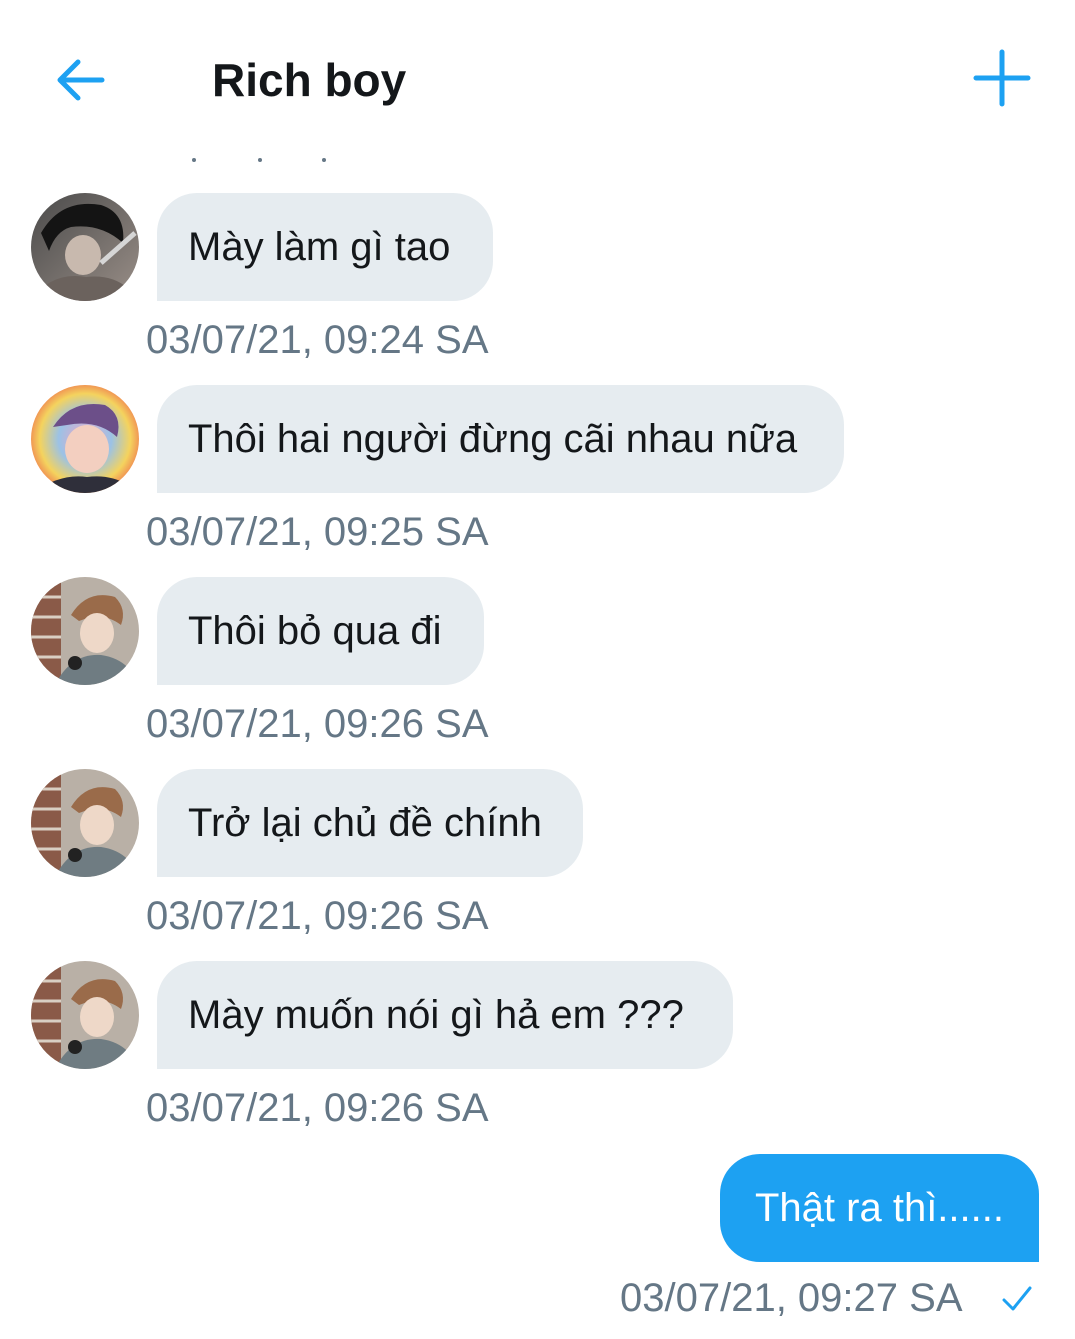 The width and height of the screenshot is (1075, 1339). Describe the element at coordinates (791, 1298) in the screenshot. I see `outgoing-message-timestamp: 03/07/21, 09:27 SA` at that location.